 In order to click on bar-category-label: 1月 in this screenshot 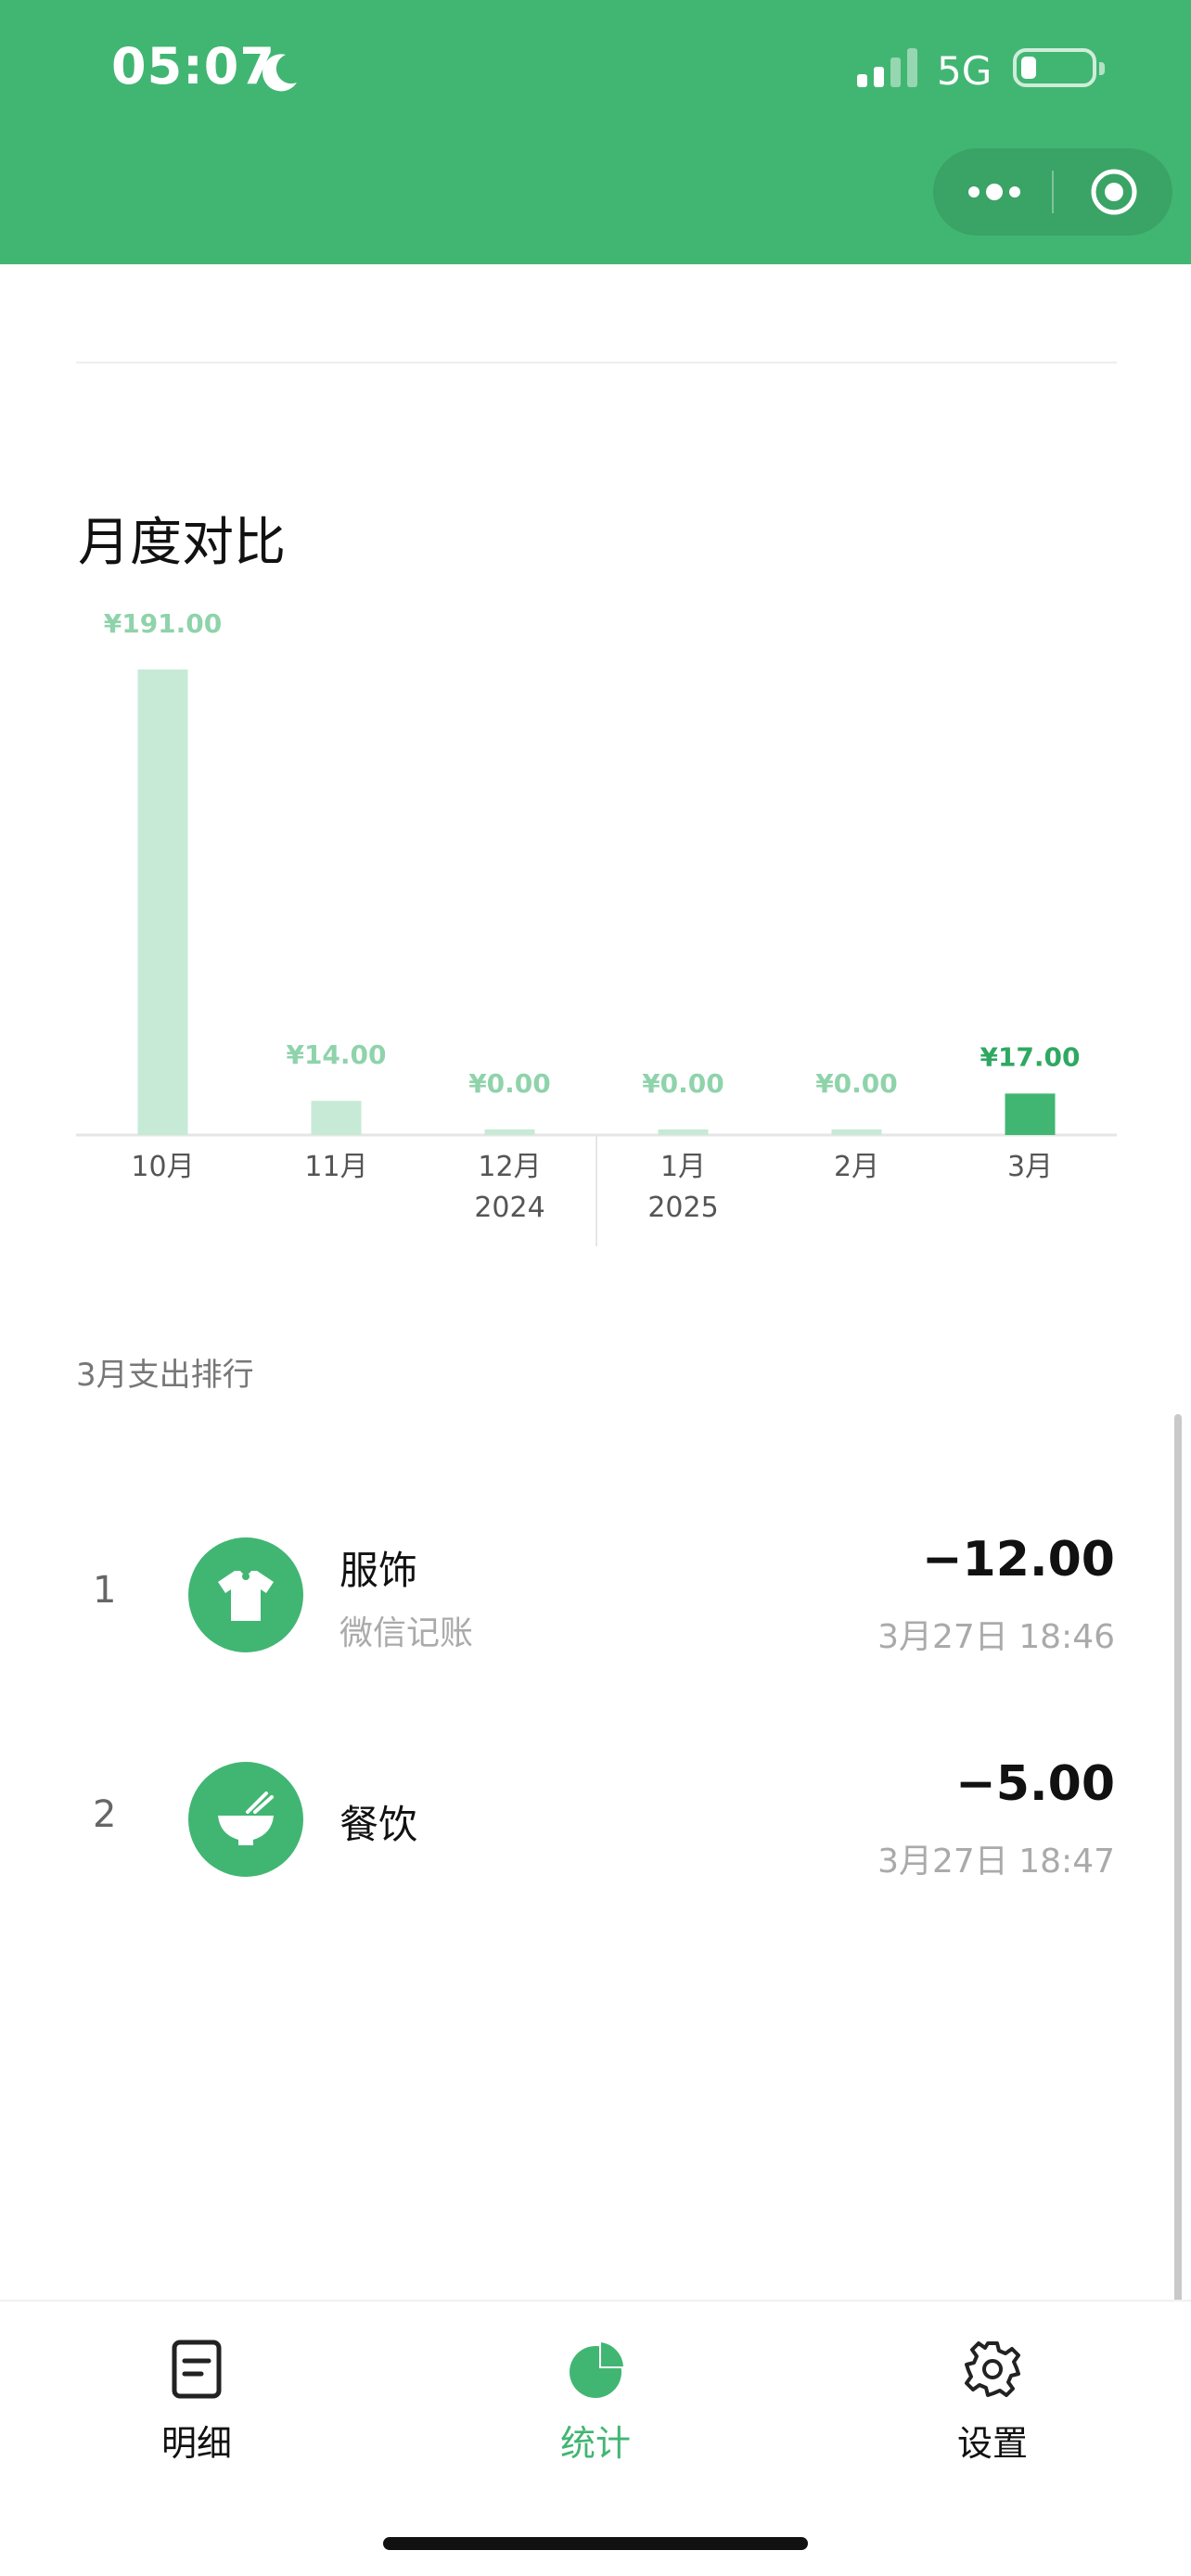, I will do `click(683, 1167)`.